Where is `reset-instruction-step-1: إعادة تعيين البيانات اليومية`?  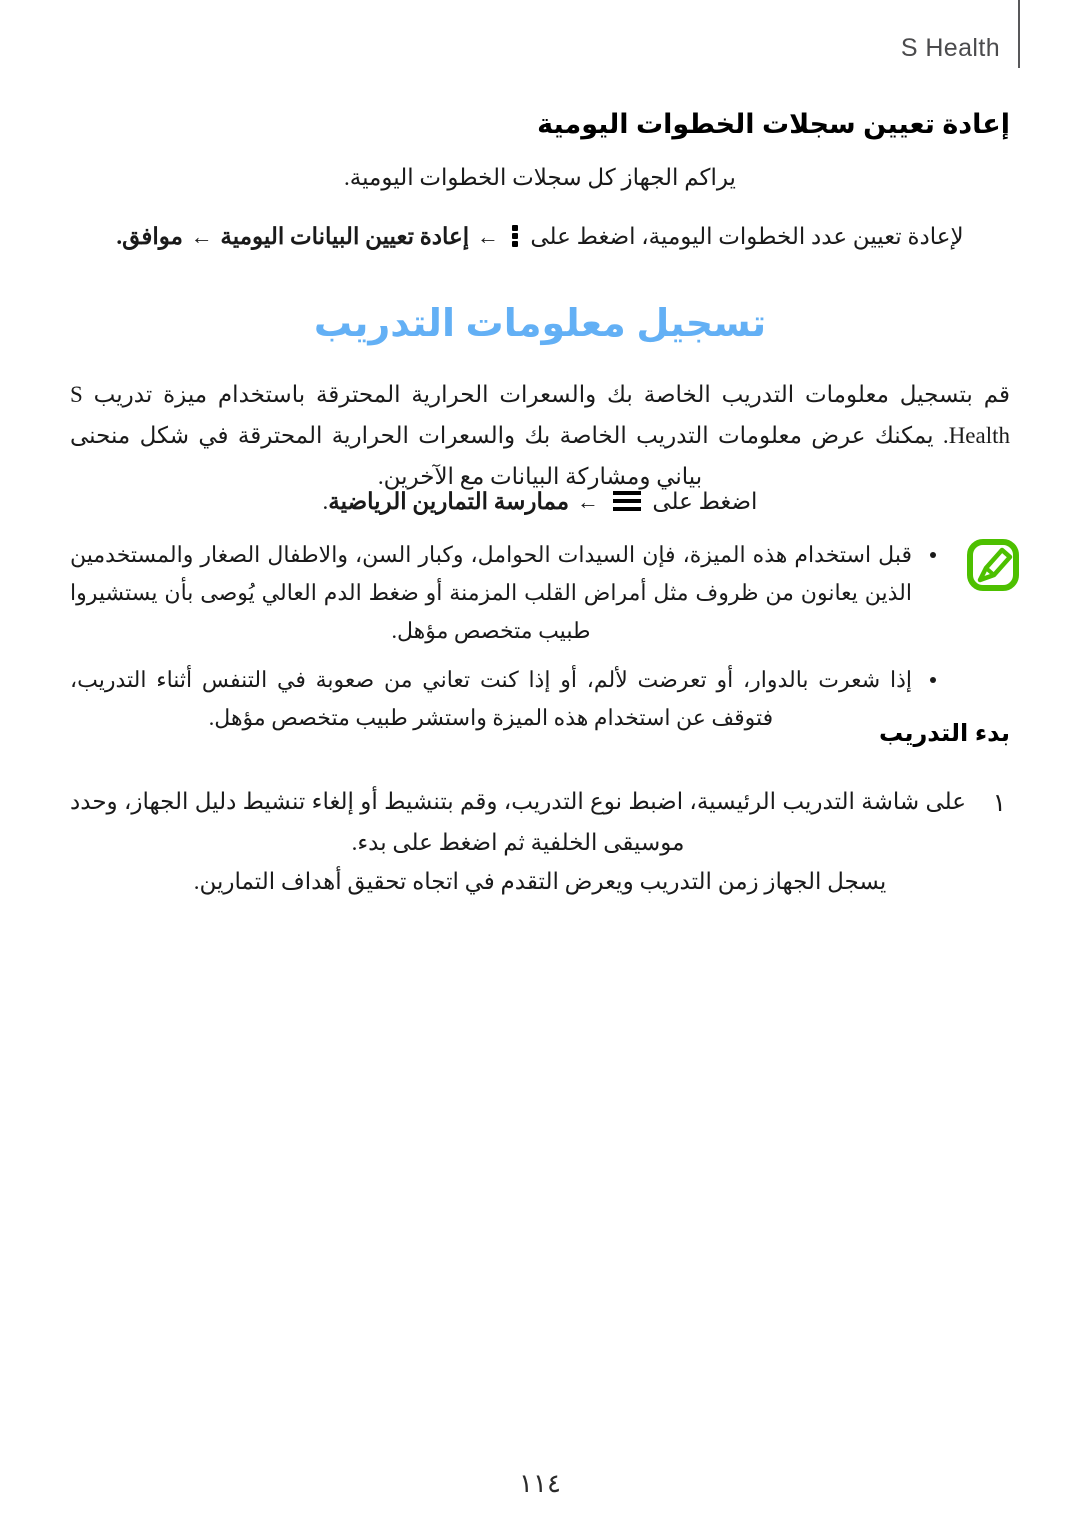
reset-instruction-step-1: إعادة تعيين البيانات اليومية is located at coordinates (344, 236).